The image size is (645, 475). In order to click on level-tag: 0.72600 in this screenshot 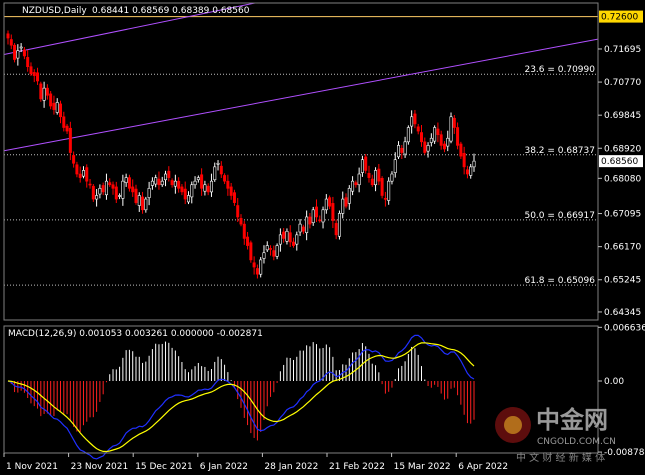, I will do `click(619, 18)`.